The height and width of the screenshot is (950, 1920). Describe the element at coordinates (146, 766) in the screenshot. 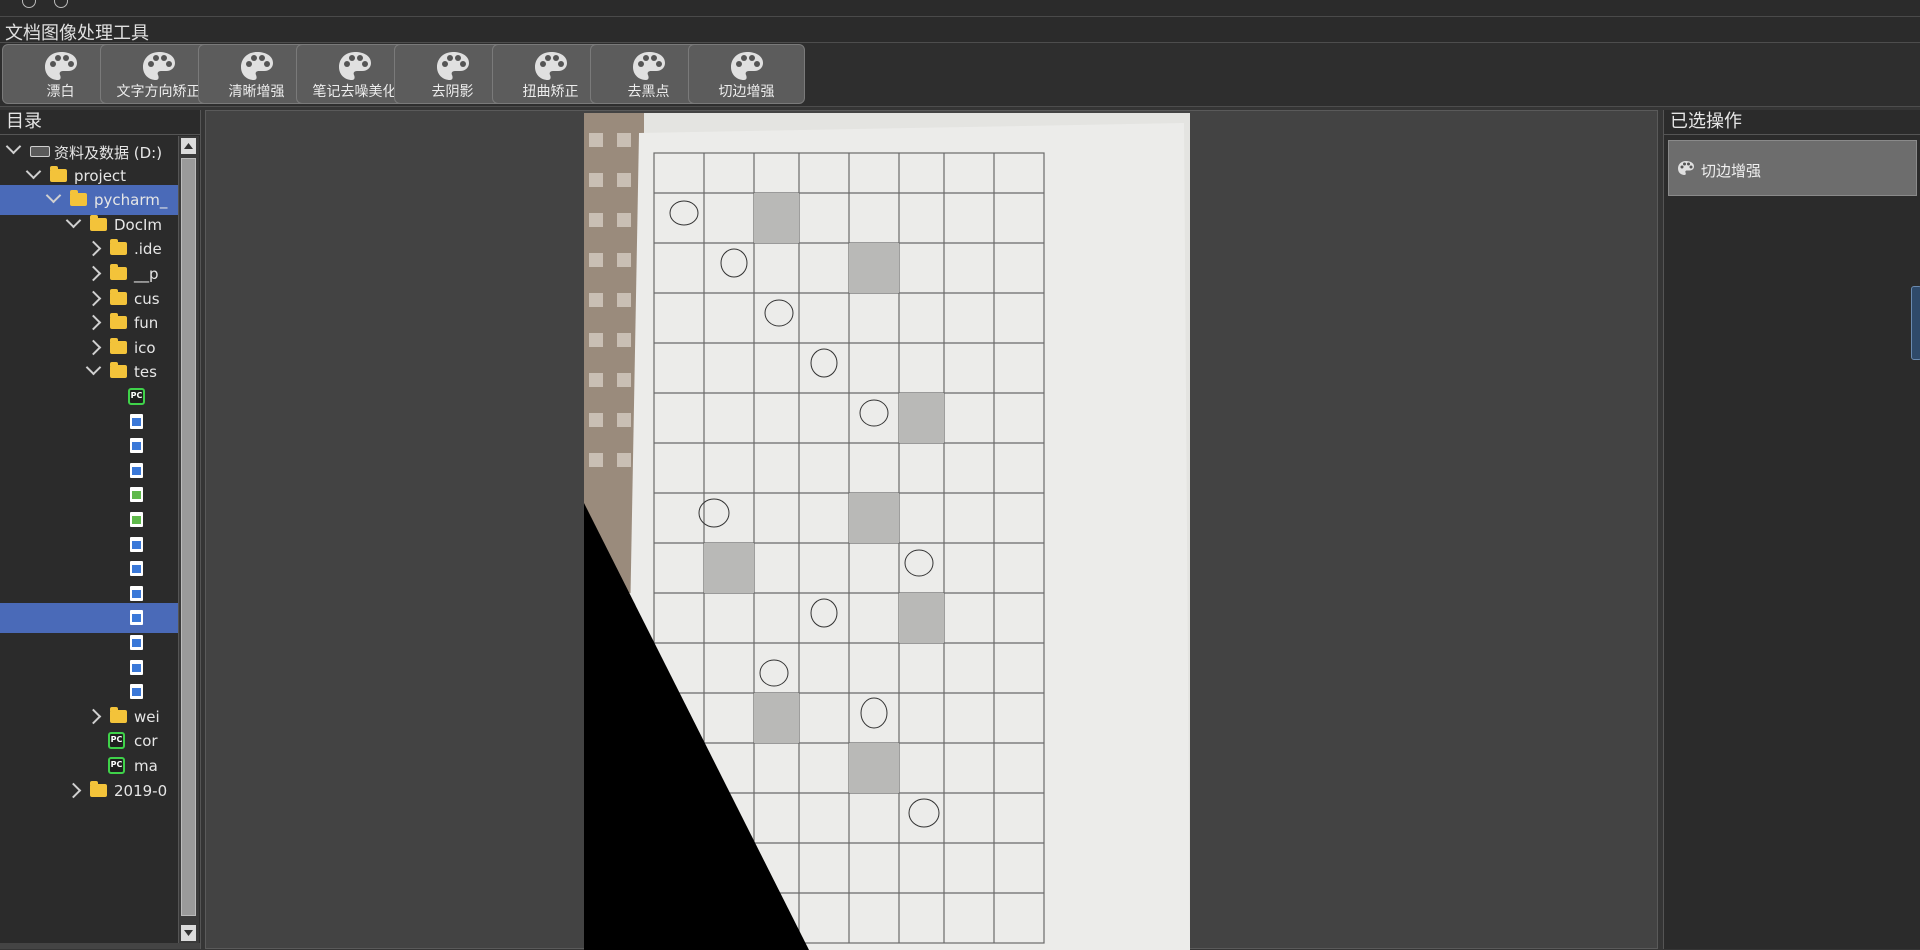

I see `tree-item-label: ma` at that location.